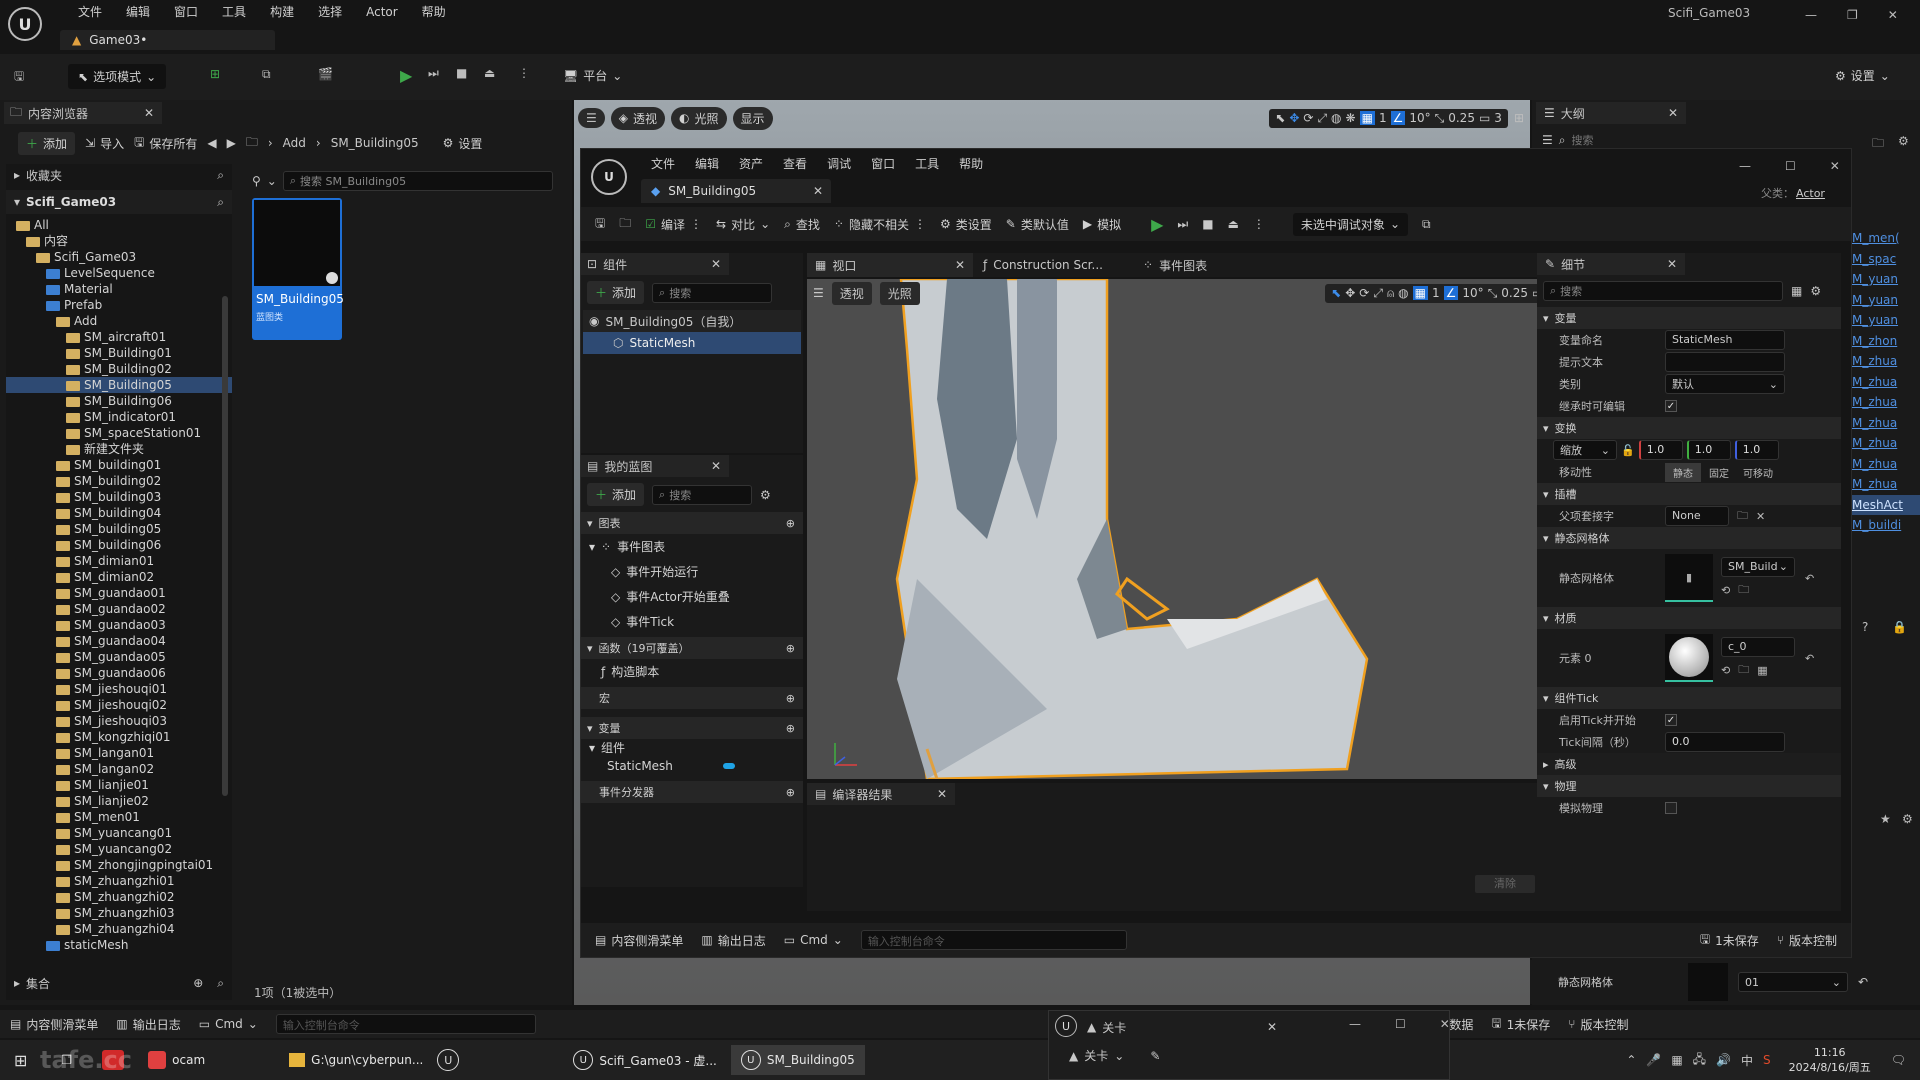  I want to click on browse-icon: 🗀, so click(1743, 590).